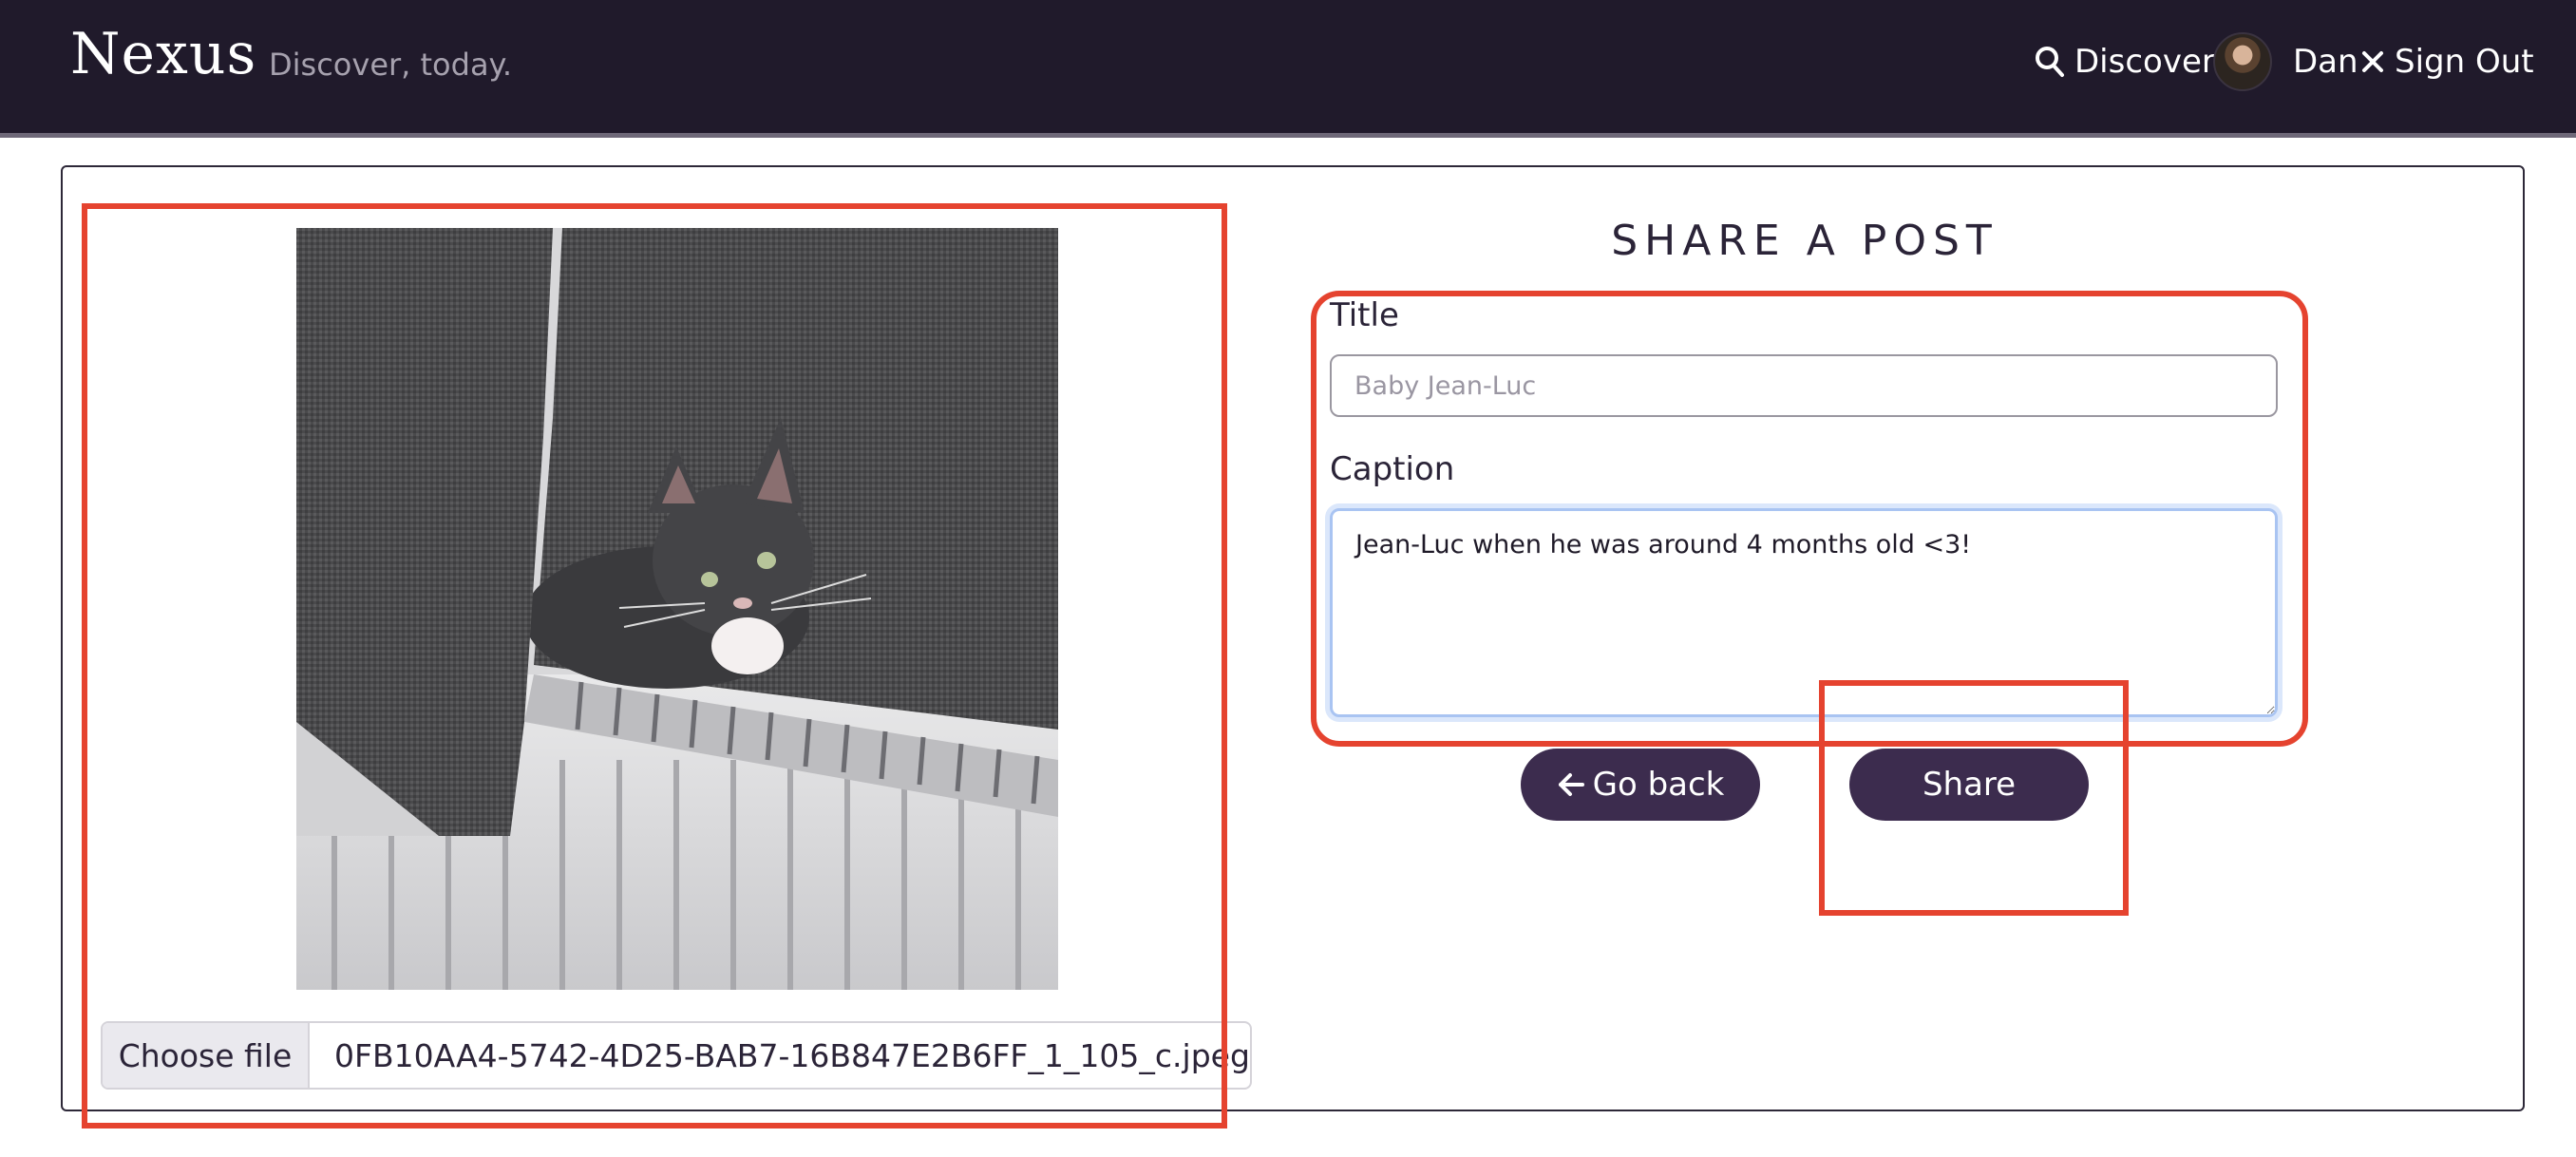 Image resolution: width=2576 pixels, height=1157 pixels. I want to click on close-icon, so click(2372, 62).